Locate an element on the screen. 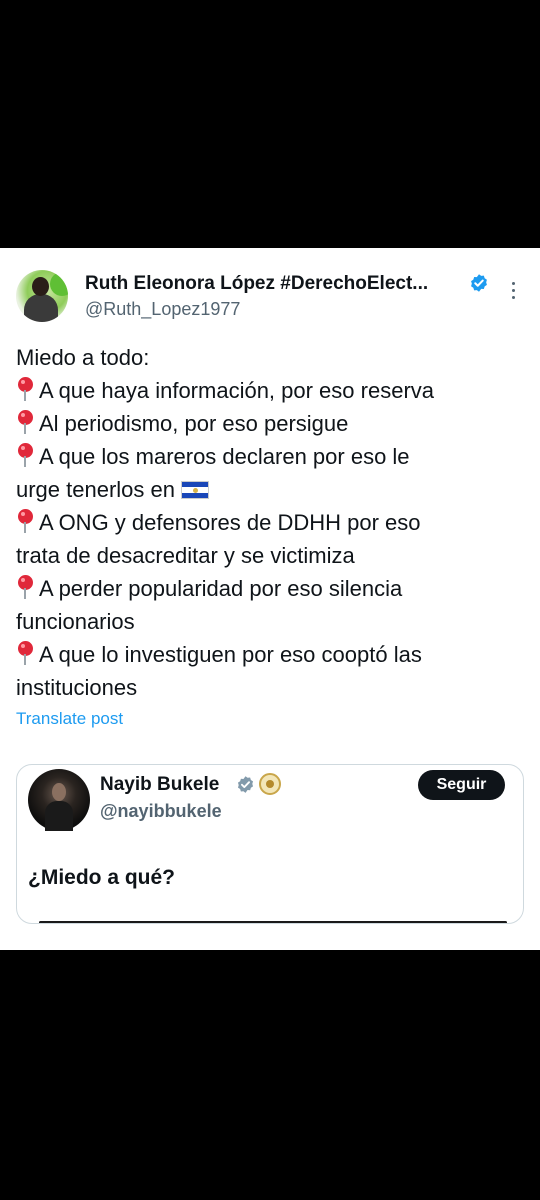  tweet-line-text: urge tenerlos en is located at coordinates (95, 489).